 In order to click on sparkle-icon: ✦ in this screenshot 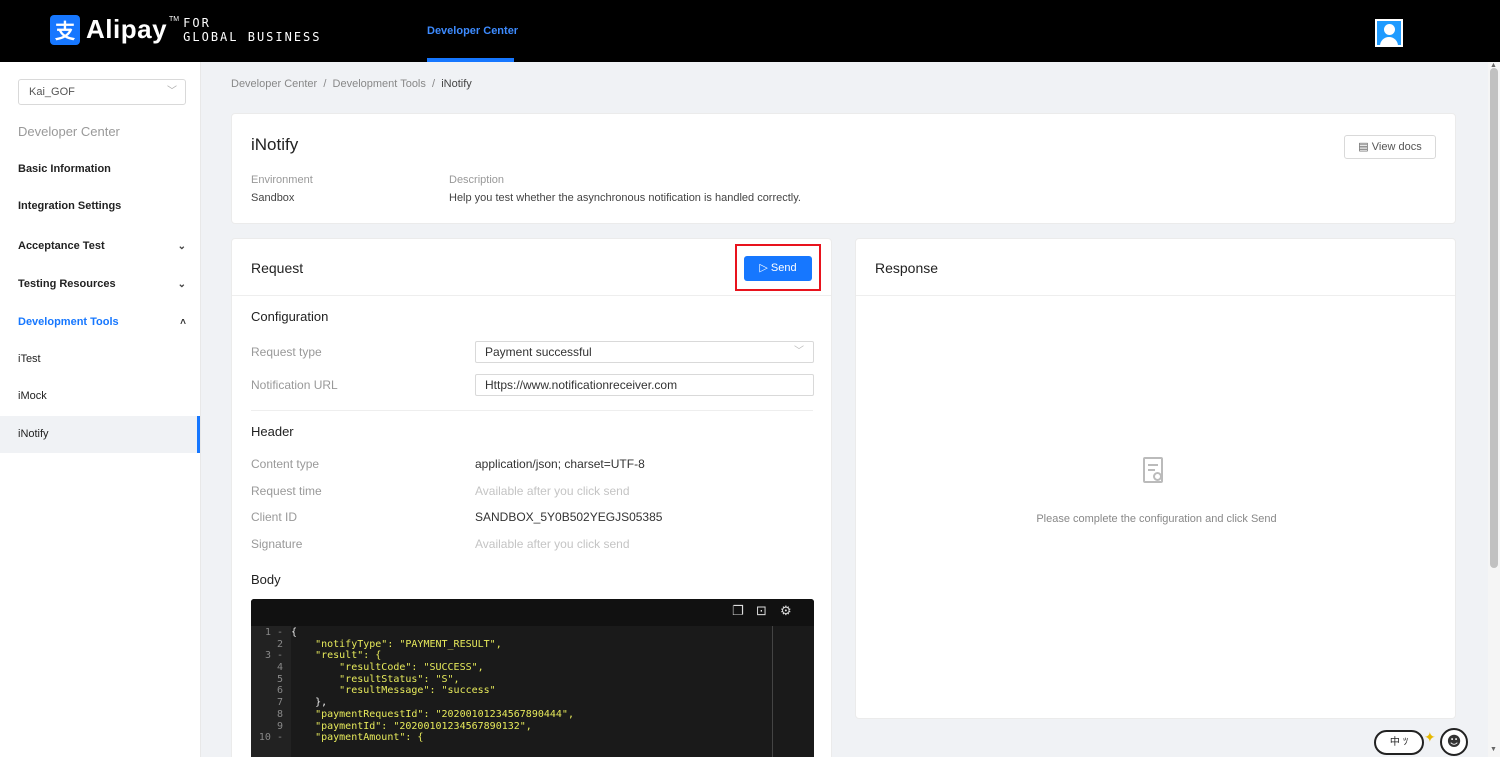, I will do `click(1430, 738)`.